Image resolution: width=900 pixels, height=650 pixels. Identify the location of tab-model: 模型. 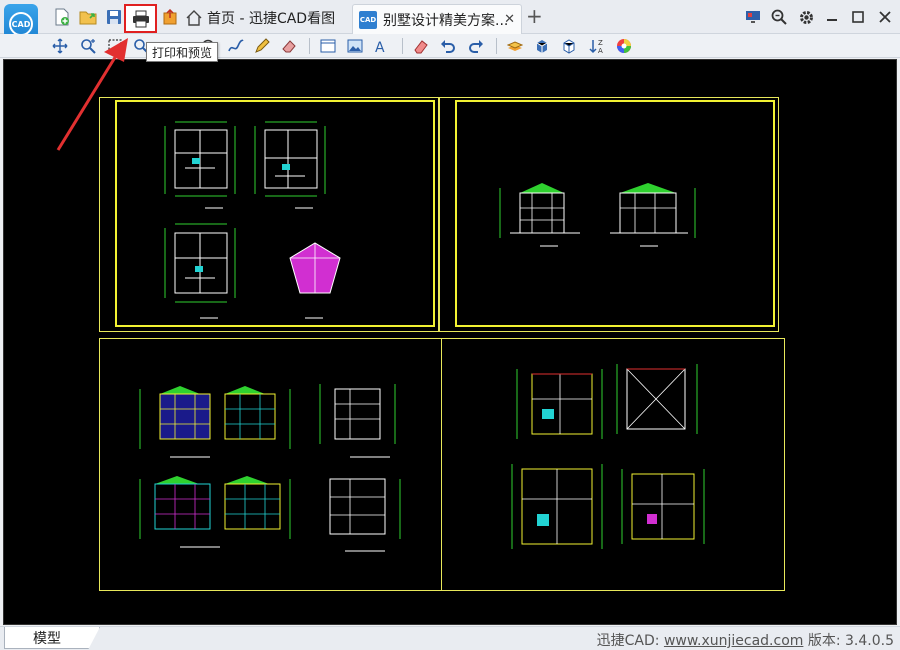
(52, 638).